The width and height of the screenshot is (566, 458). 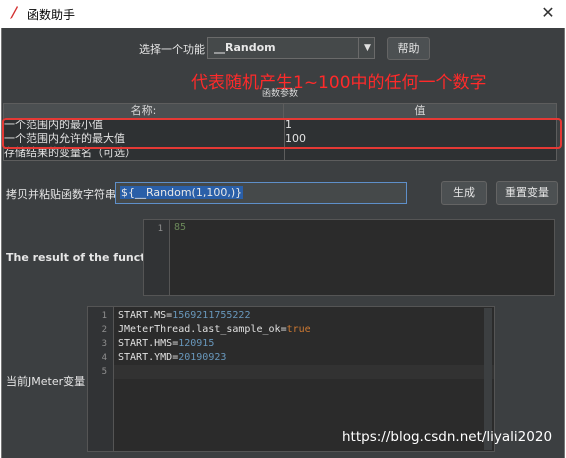 I want to click on column-header-name: 名称:, so click(x=144, y=111).